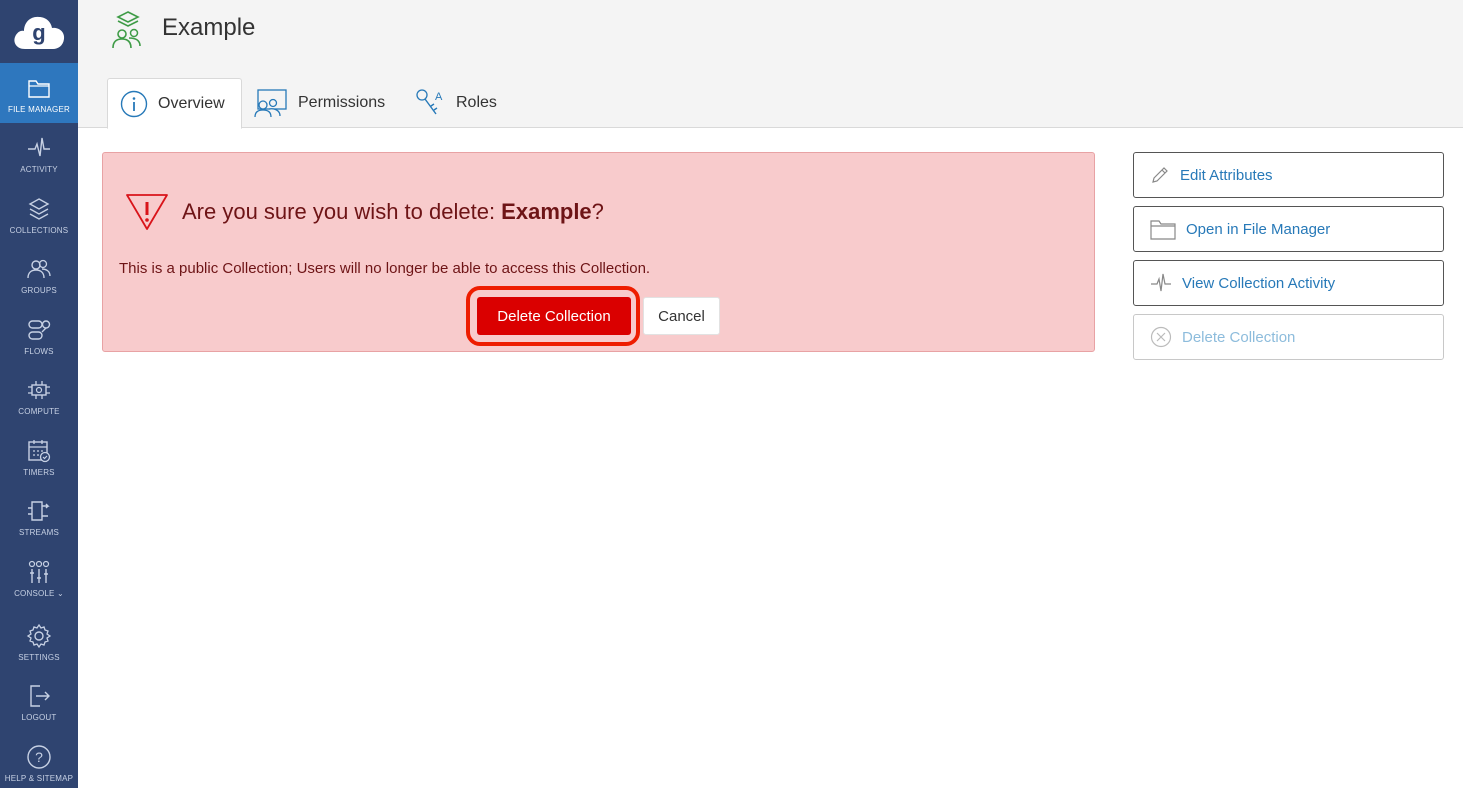 This screenshot has width=1463, height=788. What do you see at coordinates (39, 532) in the screenshot?
I see `sidebar-item-label: STREAMS` at bounding box center [39, 532].